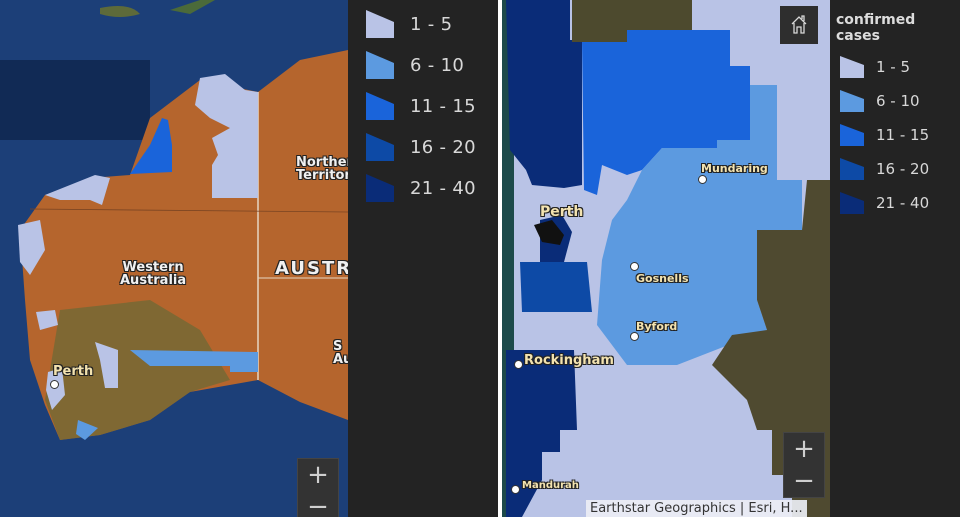 This screenshot has width=960, height=517. What do you see at coordinates (31, 247) in the screenshot?
I see `region-gascoyne-coast` at bounding box center [31, 247].